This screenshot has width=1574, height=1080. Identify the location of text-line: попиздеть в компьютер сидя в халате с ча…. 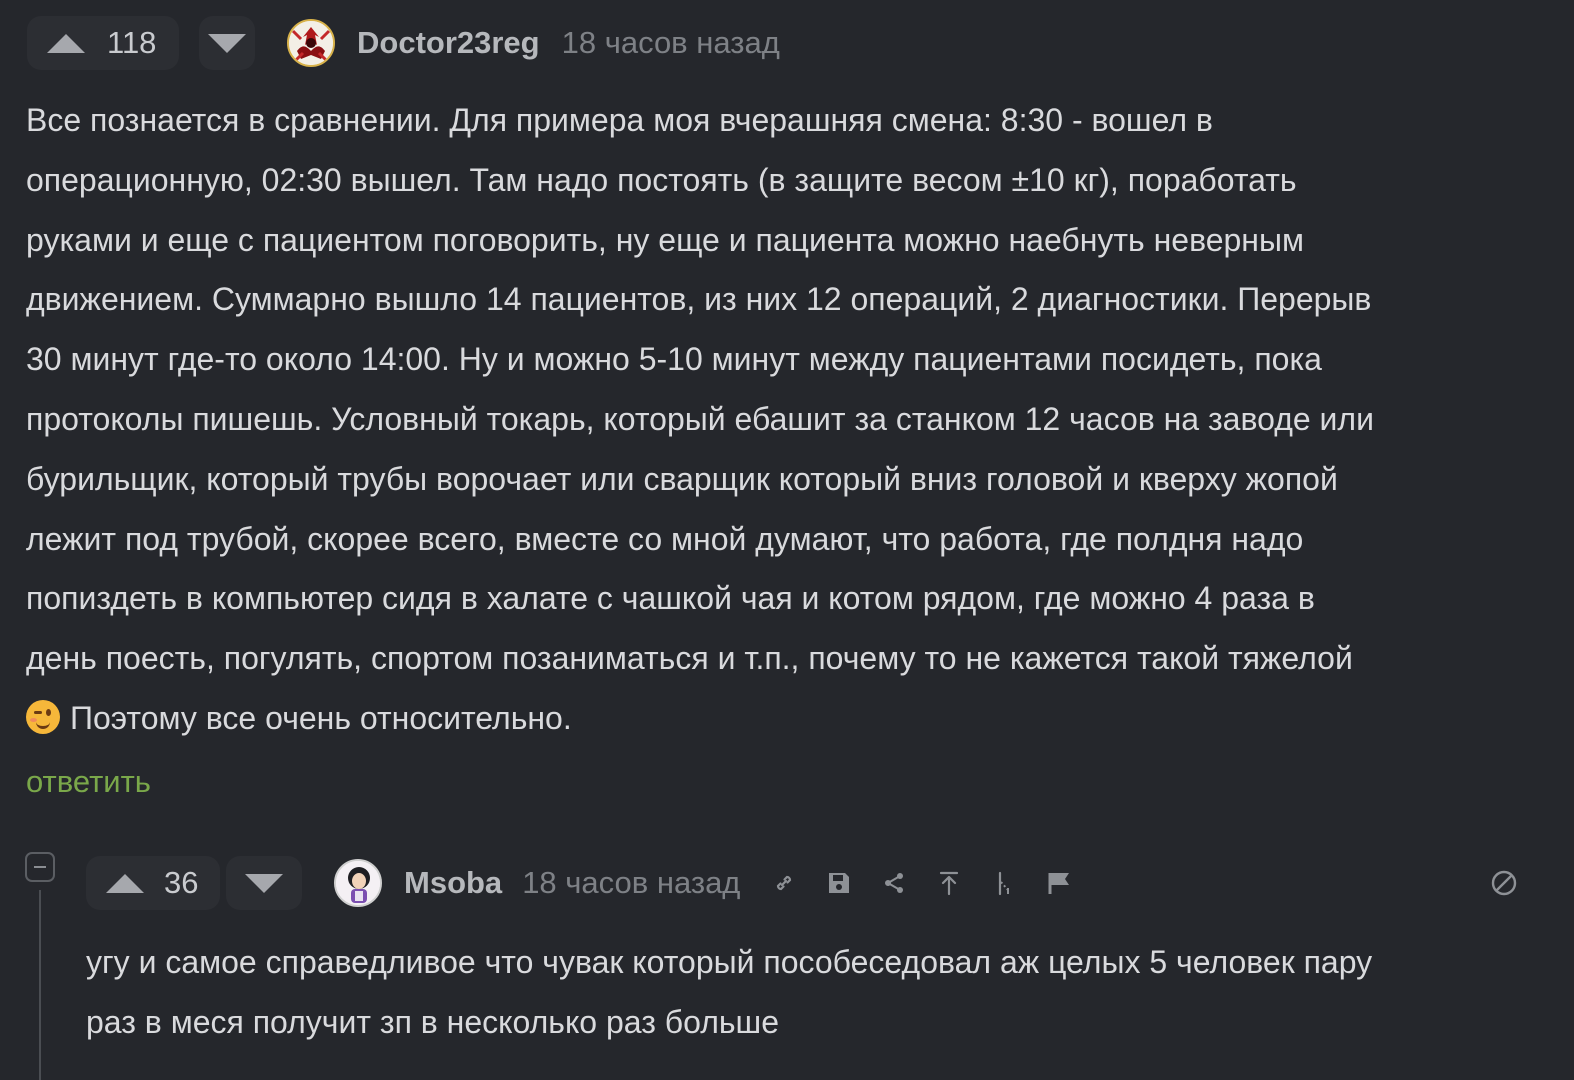
(670, 598).